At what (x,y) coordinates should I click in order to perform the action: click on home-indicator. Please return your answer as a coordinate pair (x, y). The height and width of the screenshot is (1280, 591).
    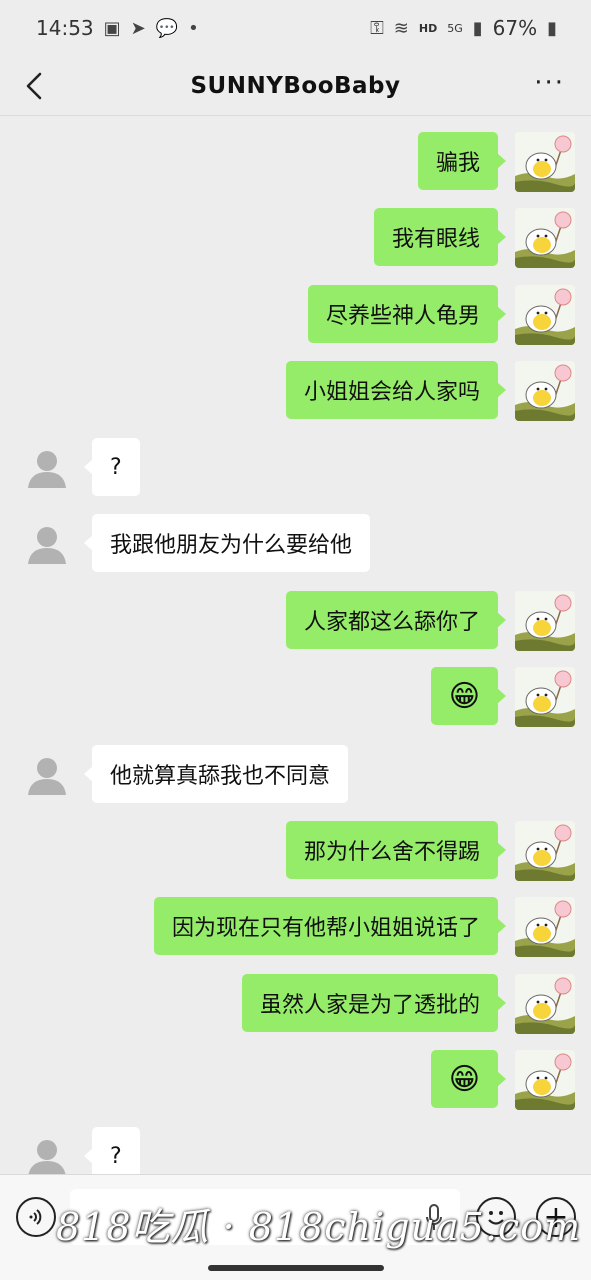
    Looking at the image, I should click on (296, 1268).